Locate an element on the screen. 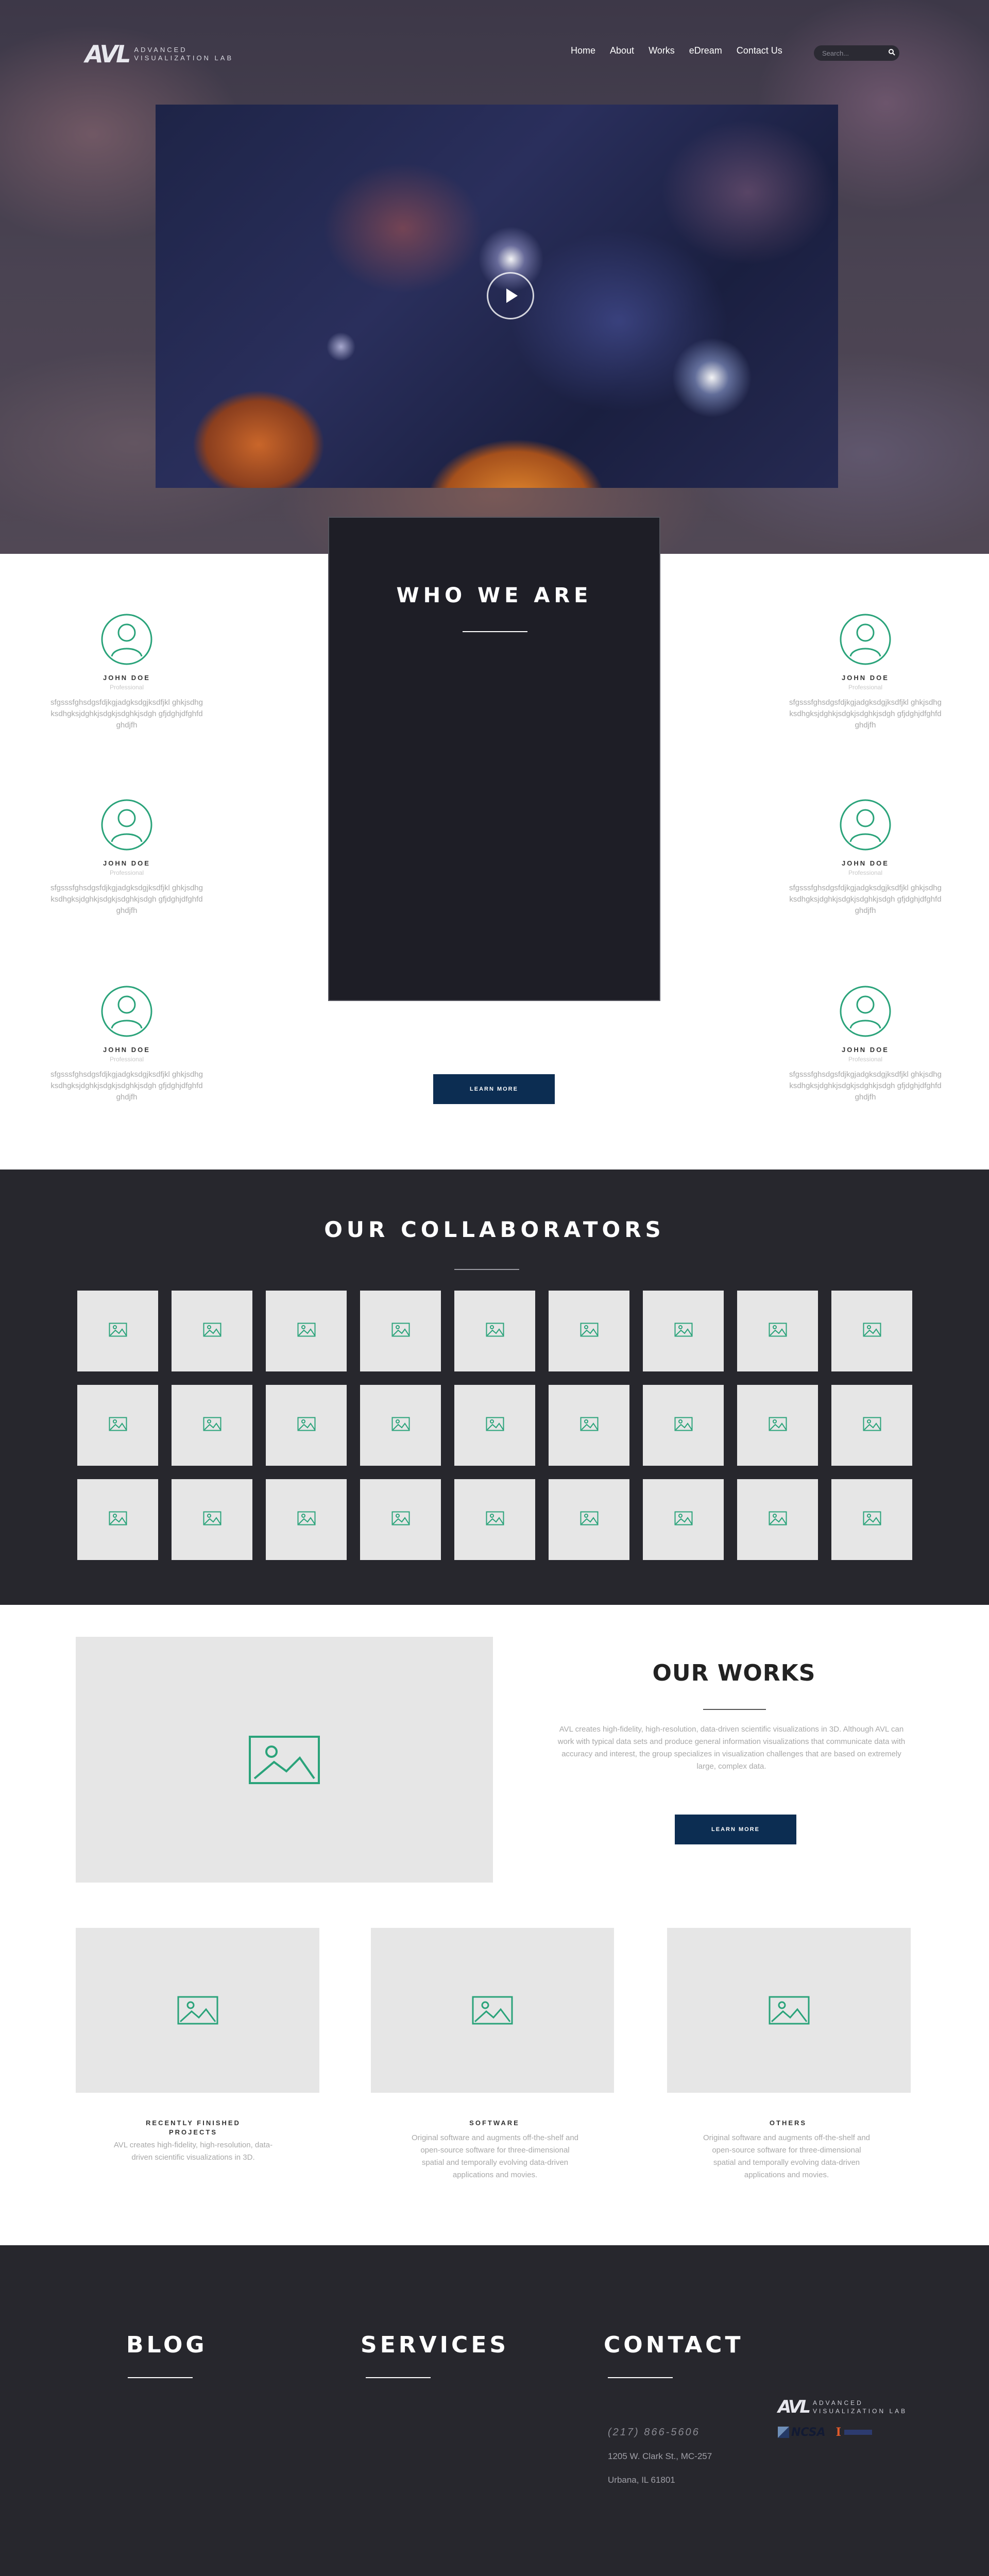 The image size is (989, 2576). hero-video is located at coordinates (497, 296).